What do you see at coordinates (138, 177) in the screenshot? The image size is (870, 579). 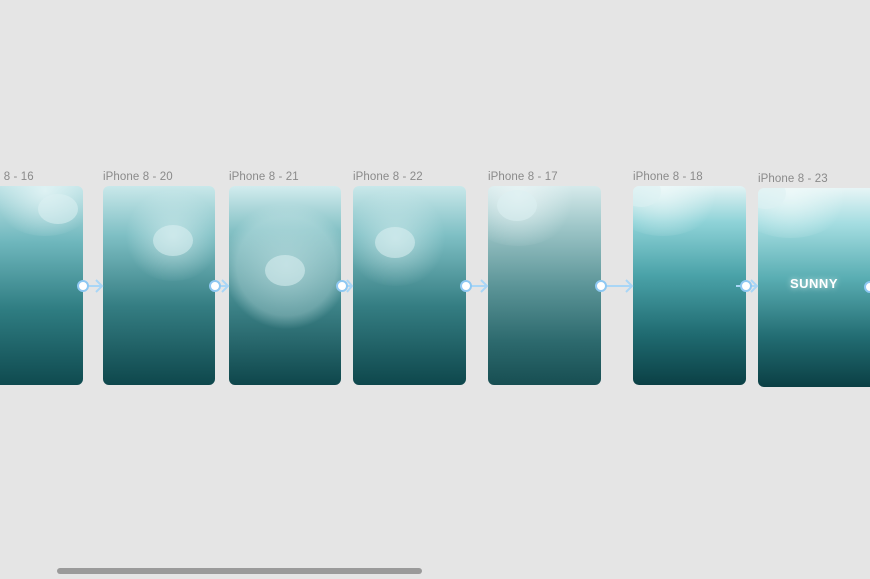 I see `artboard-label-iphone-8-20: iPhone 8 - 20` at bounding box center [138, 177].